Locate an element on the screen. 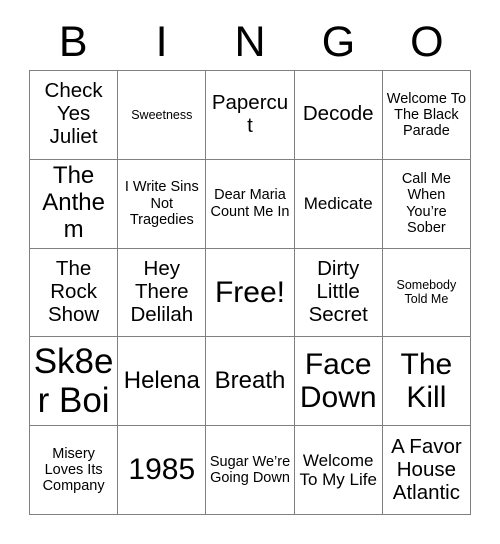 The height and width of the screenshot is (544, 500). bingo-cell: The Anthem is located at coordinates (74, 204).